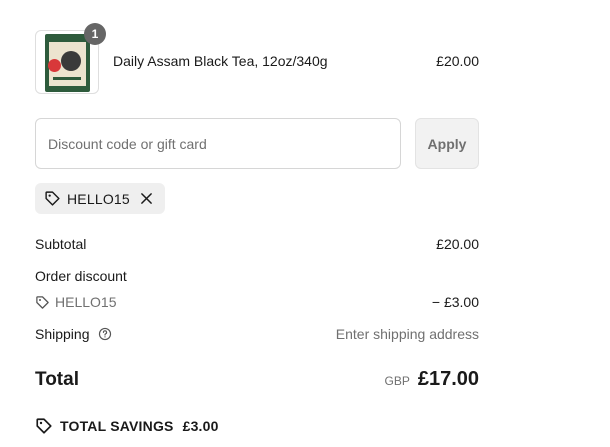 Image resolution: width=610 pixels, height=447 pixels. Describe the element at coordinates (67, 63) in the screenshot. I see `product-image` at that location.